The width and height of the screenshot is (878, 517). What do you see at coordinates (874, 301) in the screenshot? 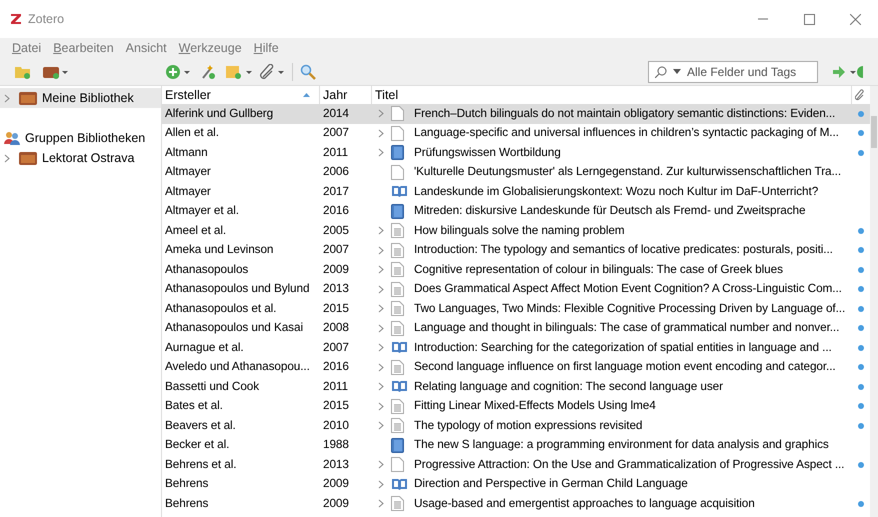
I see `scrollbar` at bounding box center [874, 301].